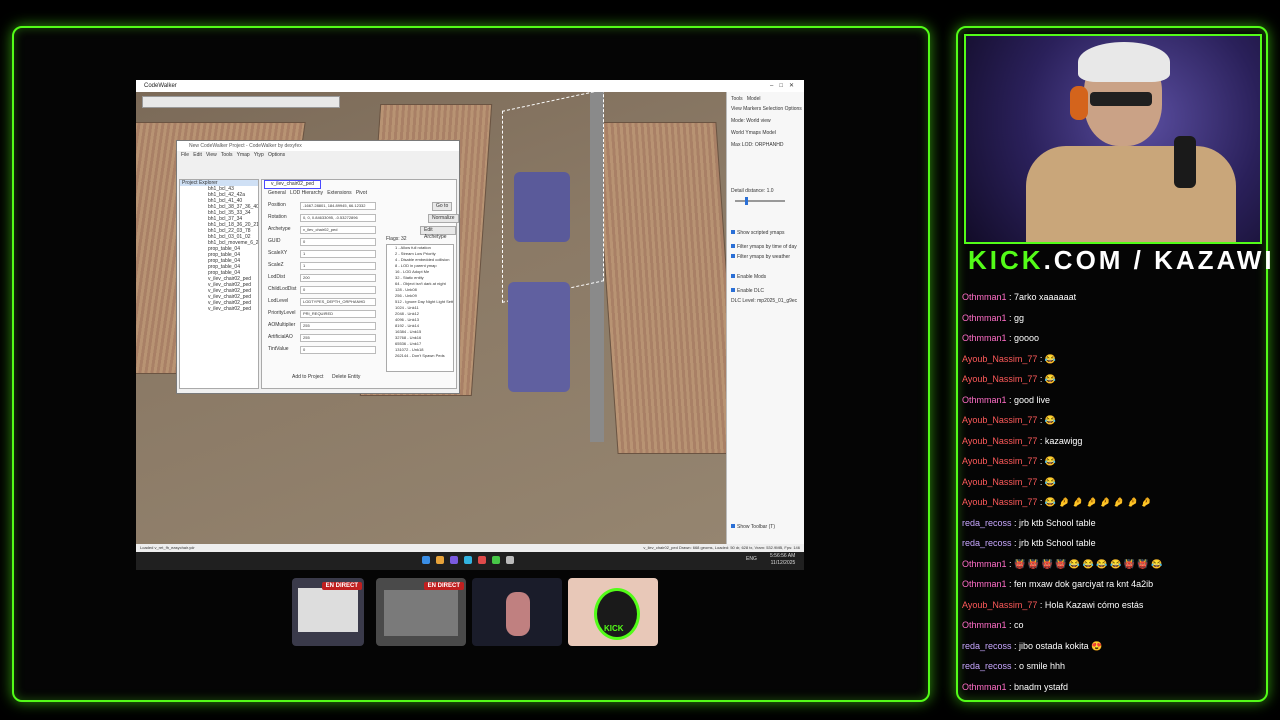 The image size is (1280, 720). I want to click on start-icon, so click(426, 560).